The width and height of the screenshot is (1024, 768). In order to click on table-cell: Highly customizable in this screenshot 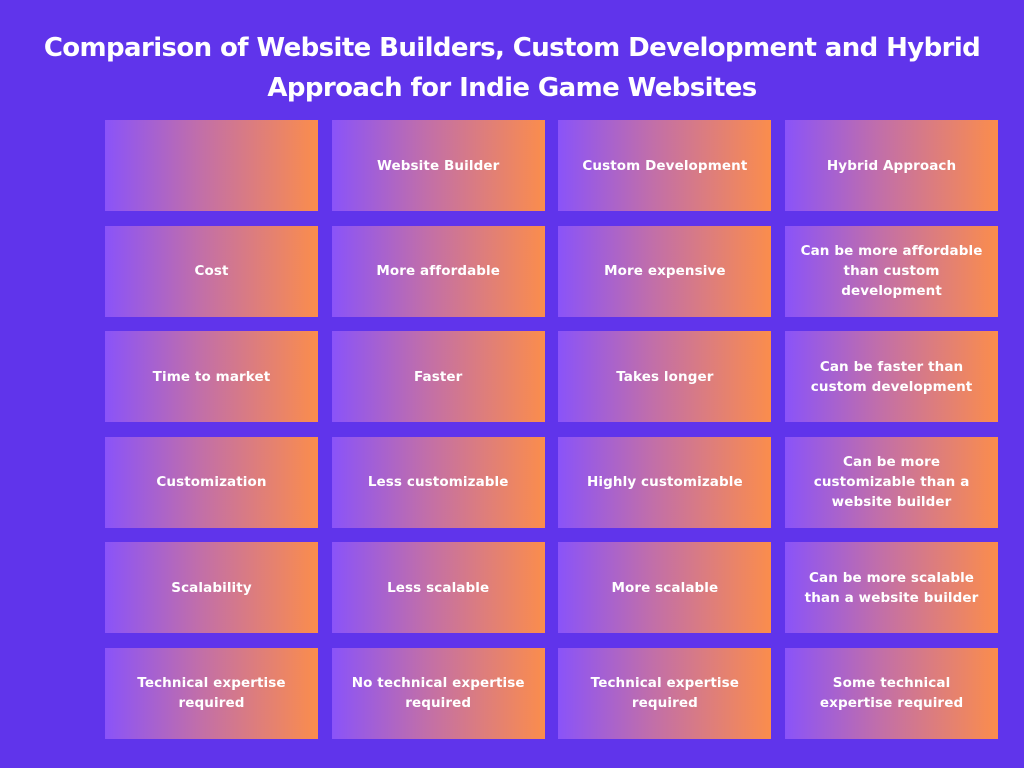, I will do `click(665, 482)`.